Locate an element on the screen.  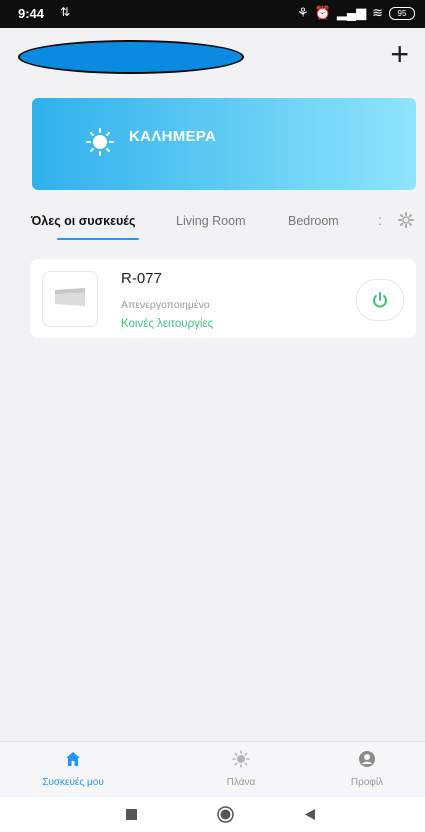
room-tabs: Όλες οι συσκευές Living Room Bedroom : is located at coordinates (212, 222).